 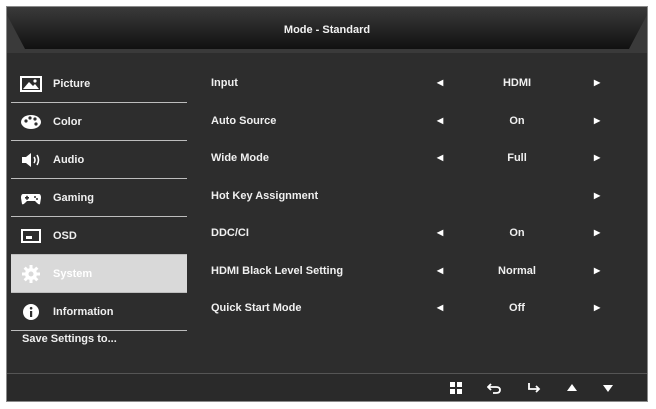 I want to click on picture-icon, so click(x=31, y=84).